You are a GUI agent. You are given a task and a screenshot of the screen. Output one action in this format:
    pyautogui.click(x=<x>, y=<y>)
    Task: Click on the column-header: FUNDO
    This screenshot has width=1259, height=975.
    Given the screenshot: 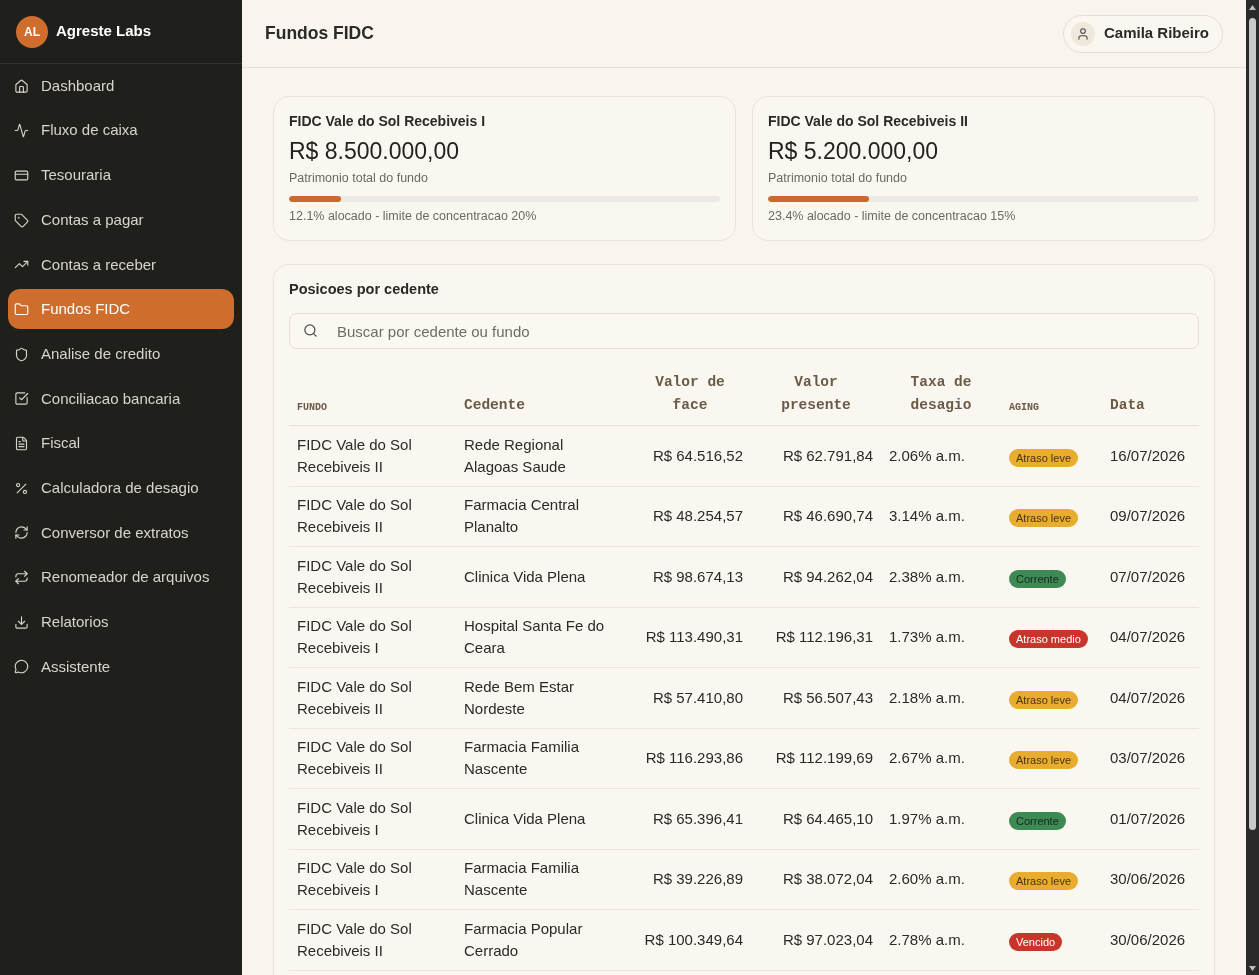 What is the action you would take?
    pyautogui.click(x=312, y=408)
    